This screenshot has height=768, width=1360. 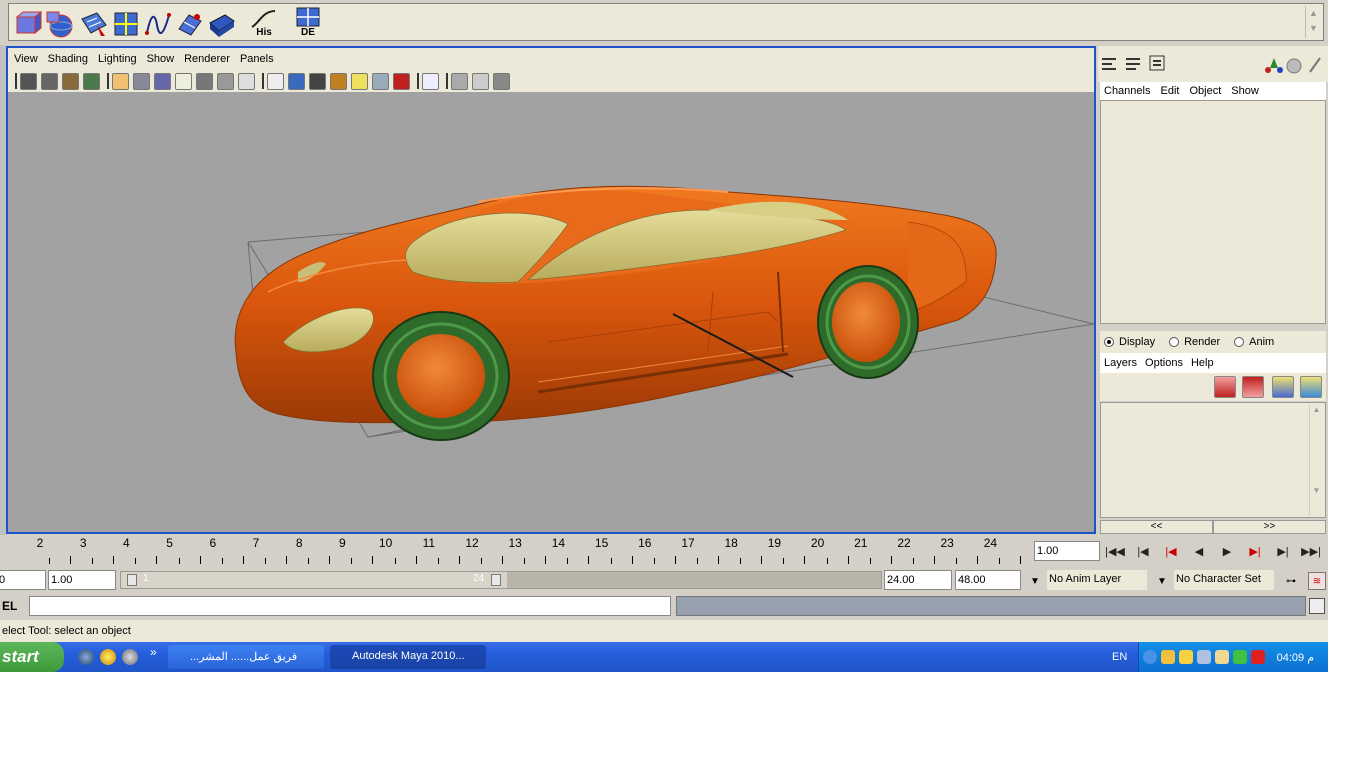 I want to click on film-gate-icon, so click(x=141, y=81).